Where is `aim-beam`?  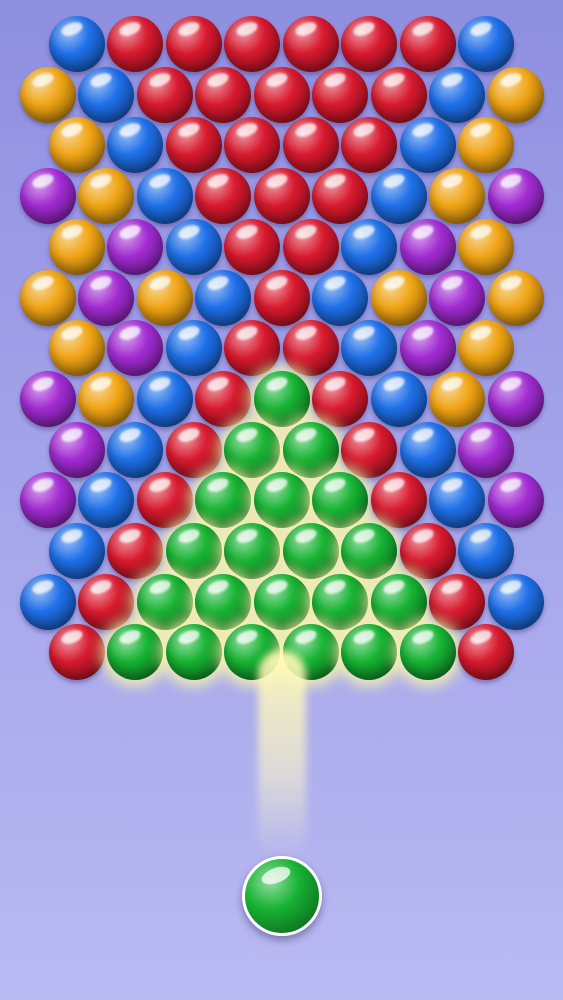 aim-beam is located at coordinates (282, 755).